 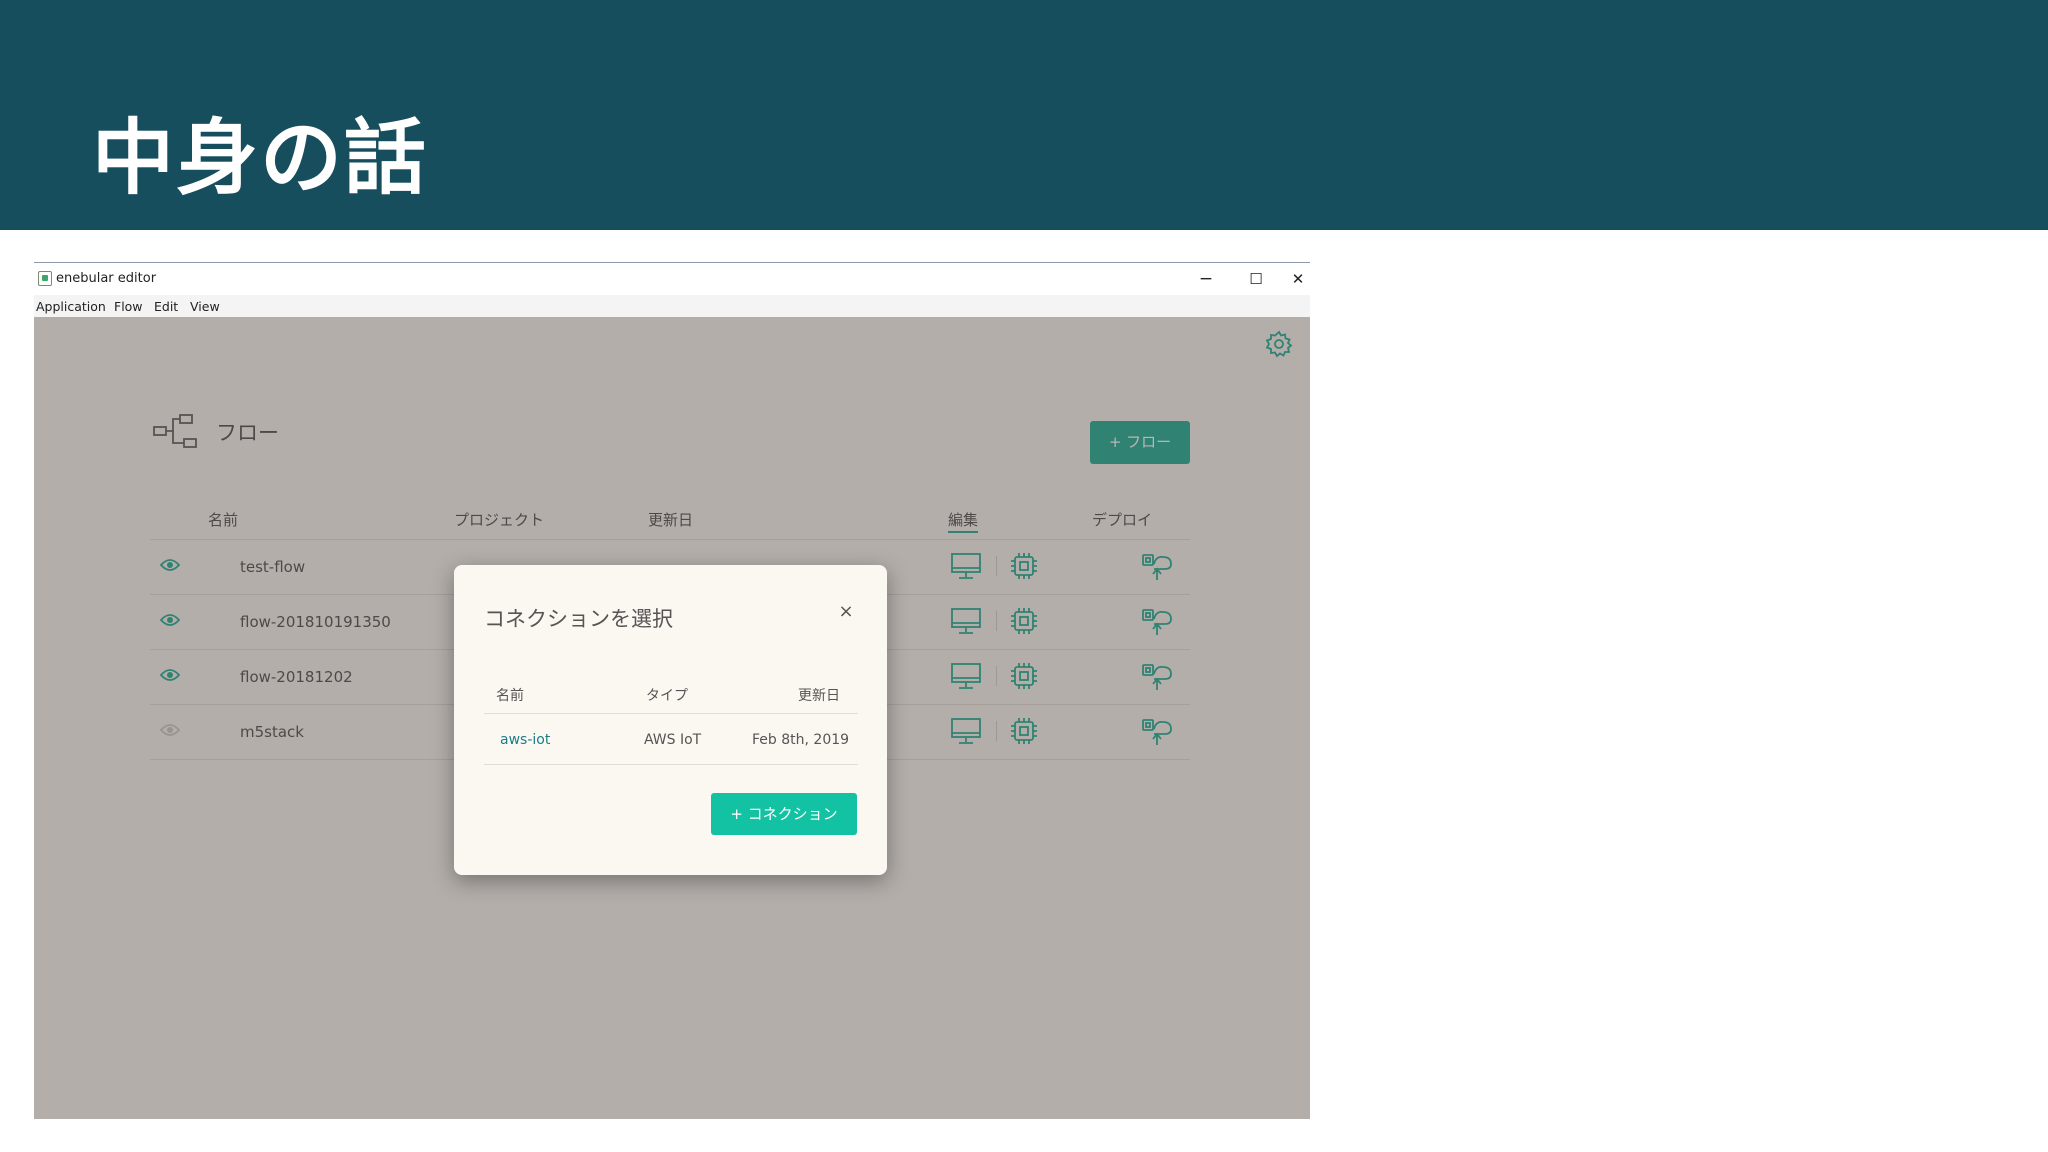 I want to click on slide-title: 中身の話, so click(x=260, y=158).